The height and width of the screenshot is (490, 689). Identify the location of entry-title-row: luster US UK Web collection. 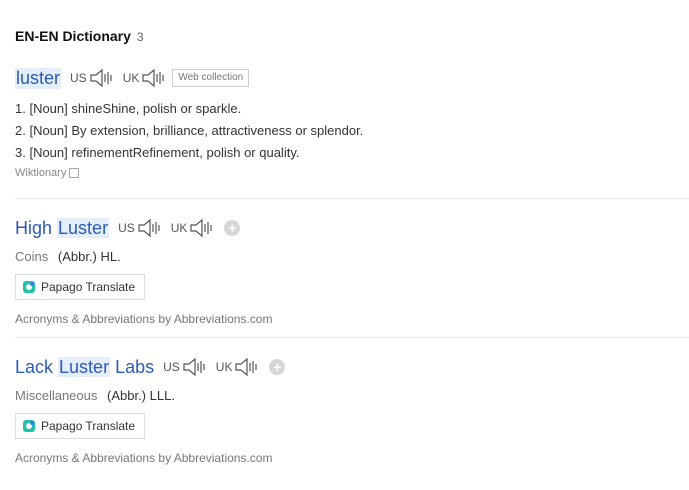
(352, 78).